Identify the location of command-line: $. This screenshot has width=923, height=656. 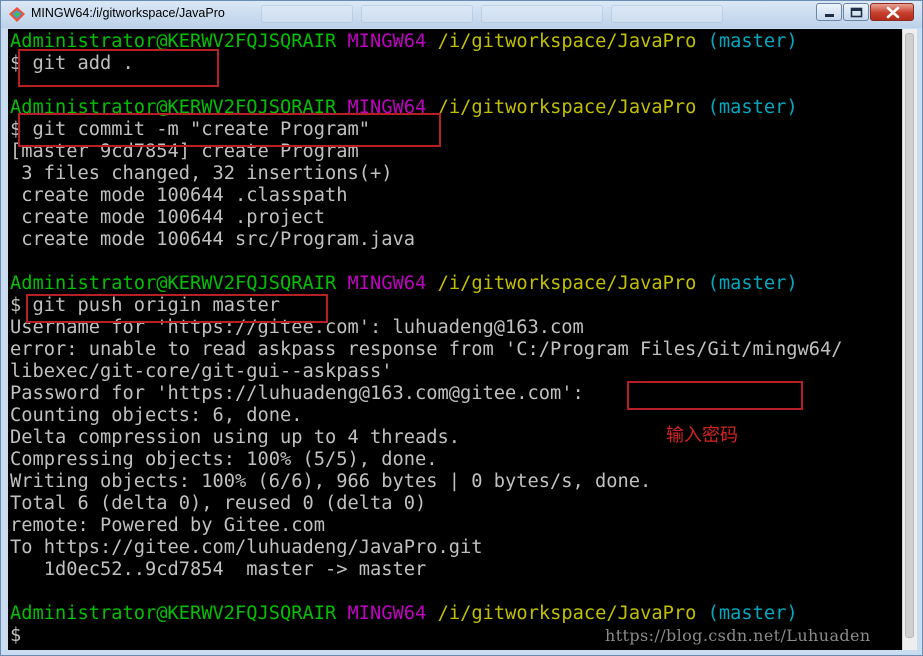
(16, 635).